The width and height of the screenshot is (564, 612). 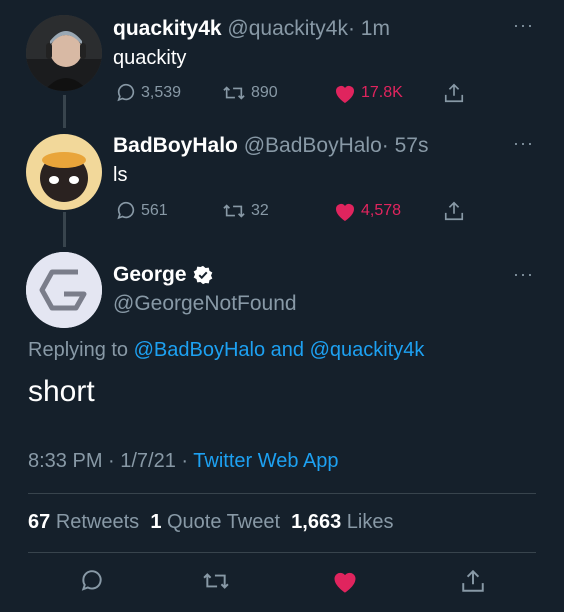 I want to click on mention-link: @quackity4k, so click(x=367, y=350).